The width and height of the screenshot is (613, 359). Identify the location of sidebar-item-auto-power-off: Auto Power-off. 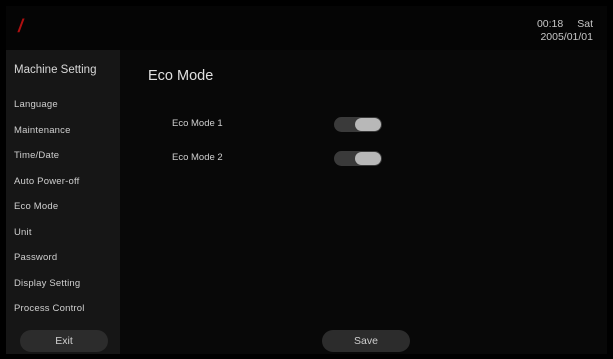
(46, 181).